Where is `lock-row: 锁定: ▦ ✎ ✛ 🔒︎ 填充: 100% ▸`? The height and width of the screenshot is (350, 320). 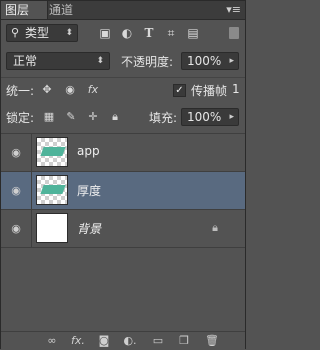
lock-row: 锁定: ▦ ✎ ✛ 🔒︎ 填充: 100% ▸ is located at coordinates (123, 118).